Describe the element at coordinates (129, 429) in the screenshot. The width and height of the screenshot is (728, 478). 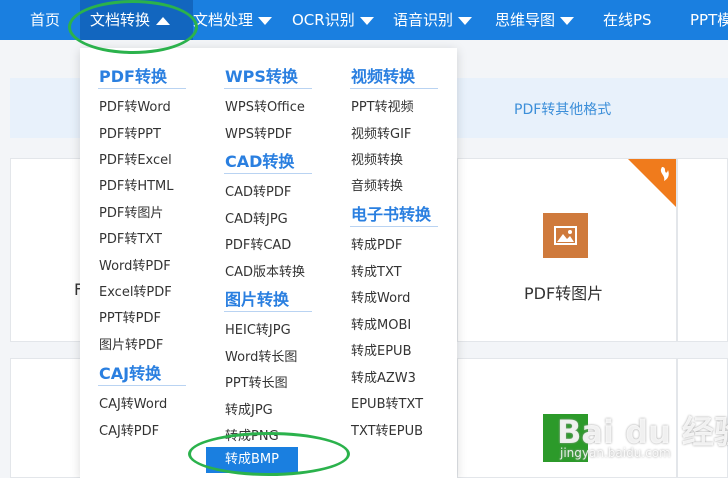
I see `menu-item-caj-to-pdf: CAJ转PDF` at that location.